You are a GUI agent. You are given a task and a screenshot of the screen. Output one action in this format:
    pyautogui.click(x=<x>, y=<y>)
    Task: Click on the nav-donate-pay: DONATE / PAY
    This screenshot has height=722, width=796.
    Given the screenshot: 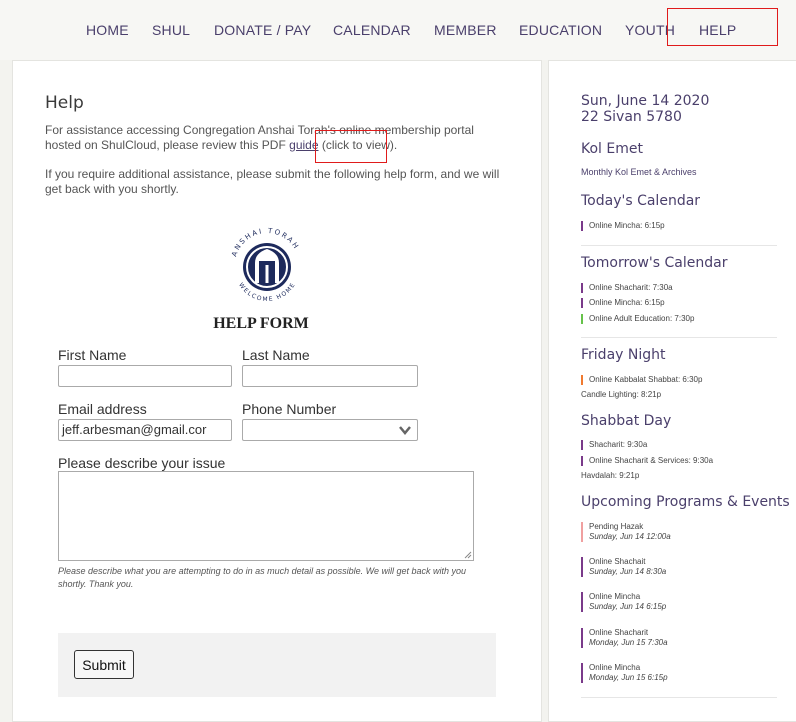 What is the action you would take?
    pyautogui.click(x=262, y=30)
    